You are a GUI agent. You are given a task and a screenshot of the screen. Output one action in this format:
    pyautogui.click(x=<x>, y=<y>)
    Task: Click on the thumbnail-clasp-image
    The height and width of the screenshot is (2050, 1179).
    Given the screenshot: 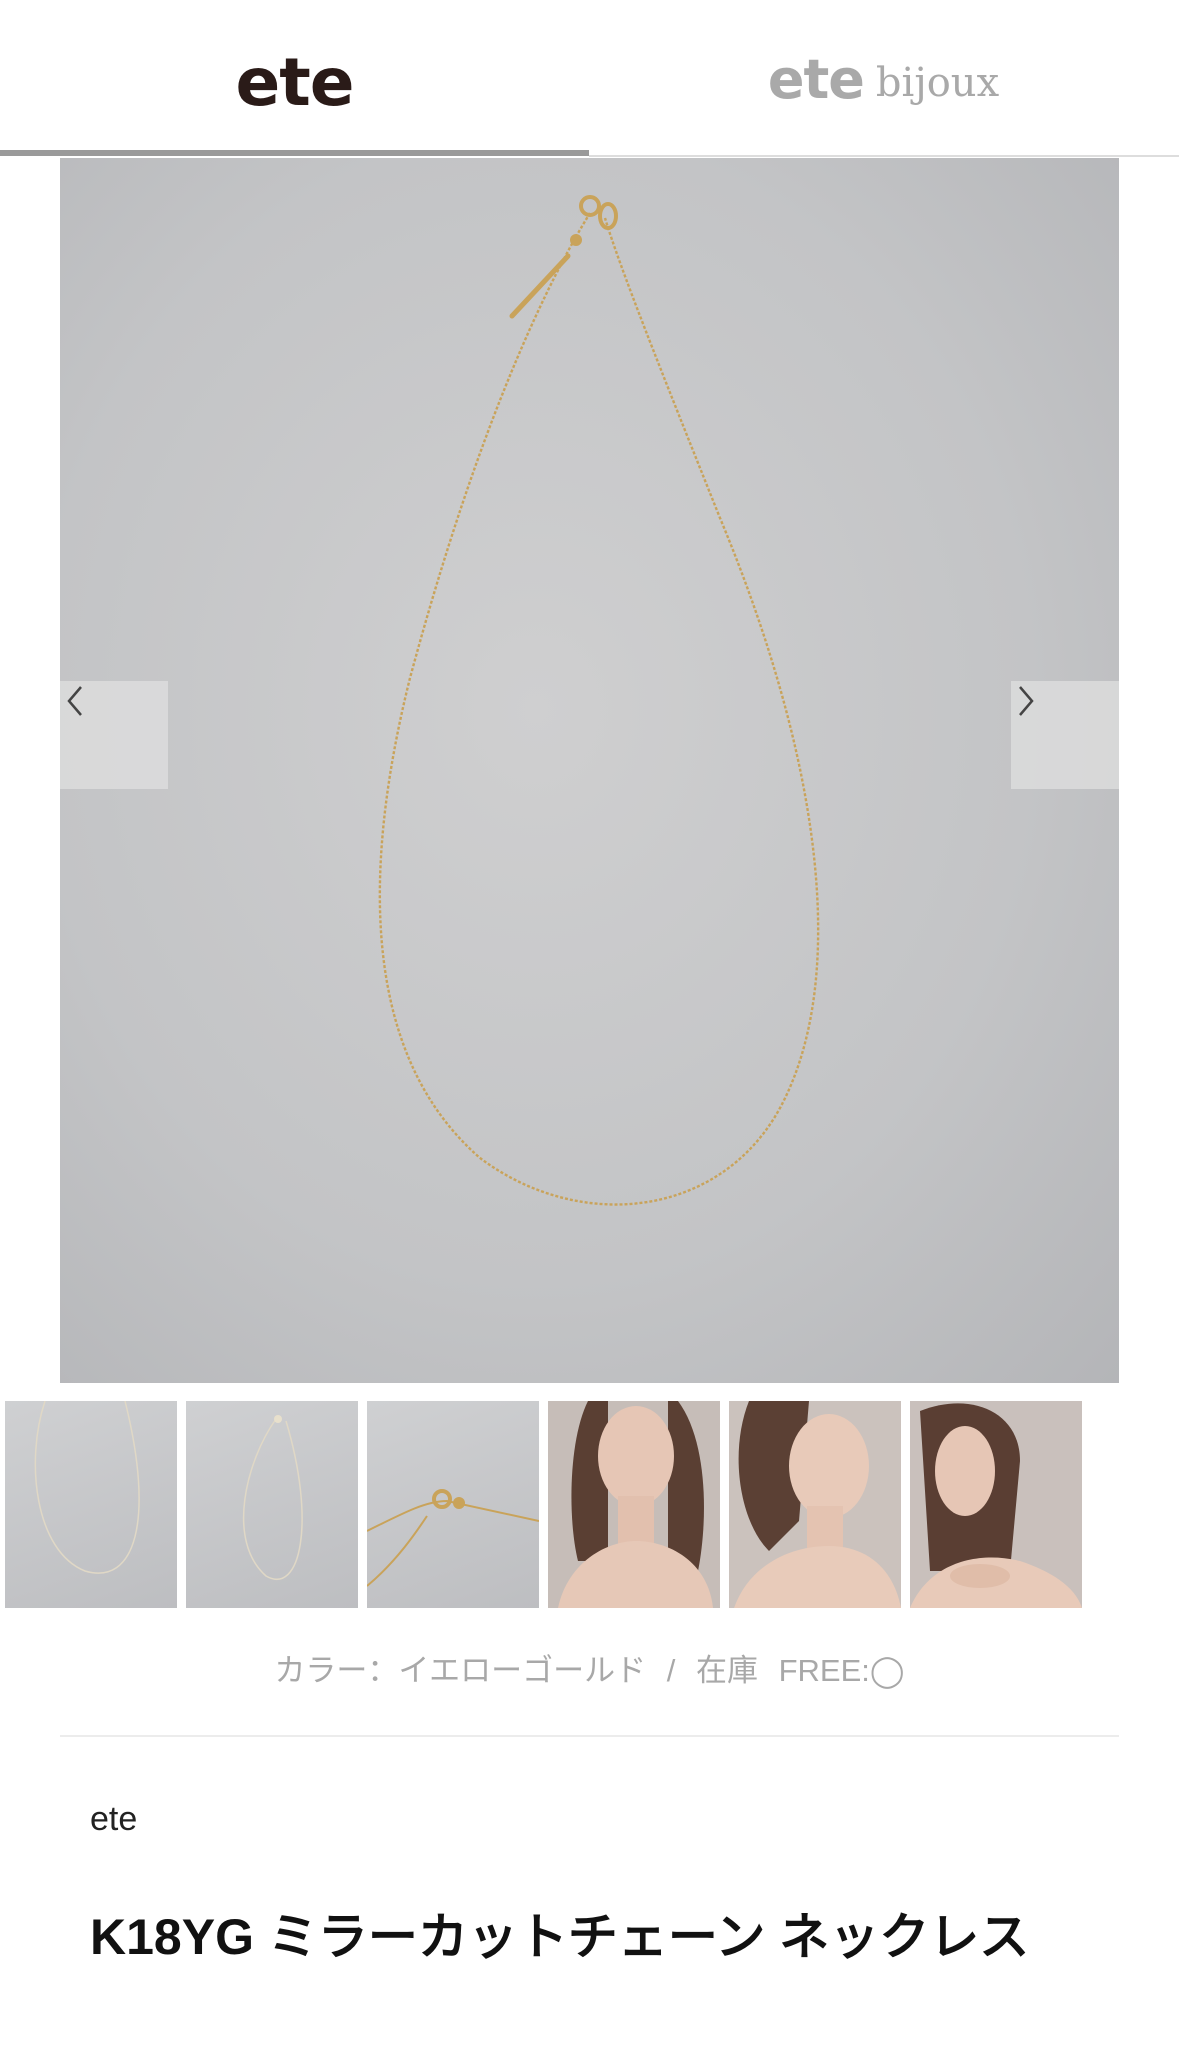 What is the action you would take?
    pyautogui.click(x=453, y=1538)
    